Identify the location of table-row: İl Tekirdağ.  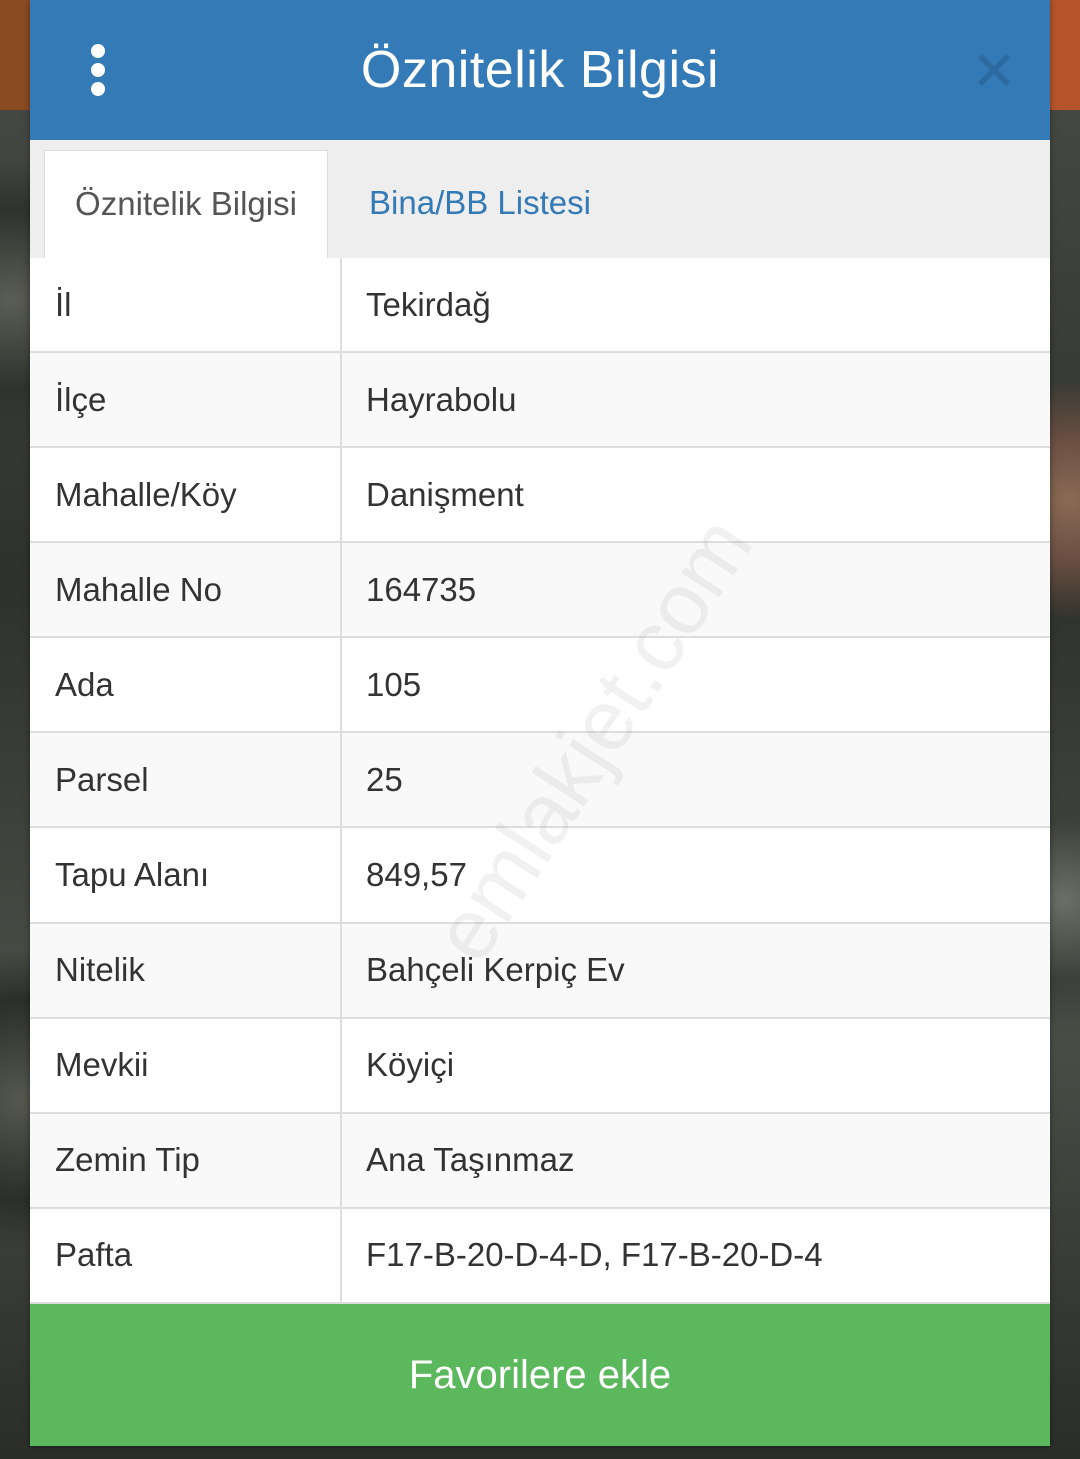
(540, 306).